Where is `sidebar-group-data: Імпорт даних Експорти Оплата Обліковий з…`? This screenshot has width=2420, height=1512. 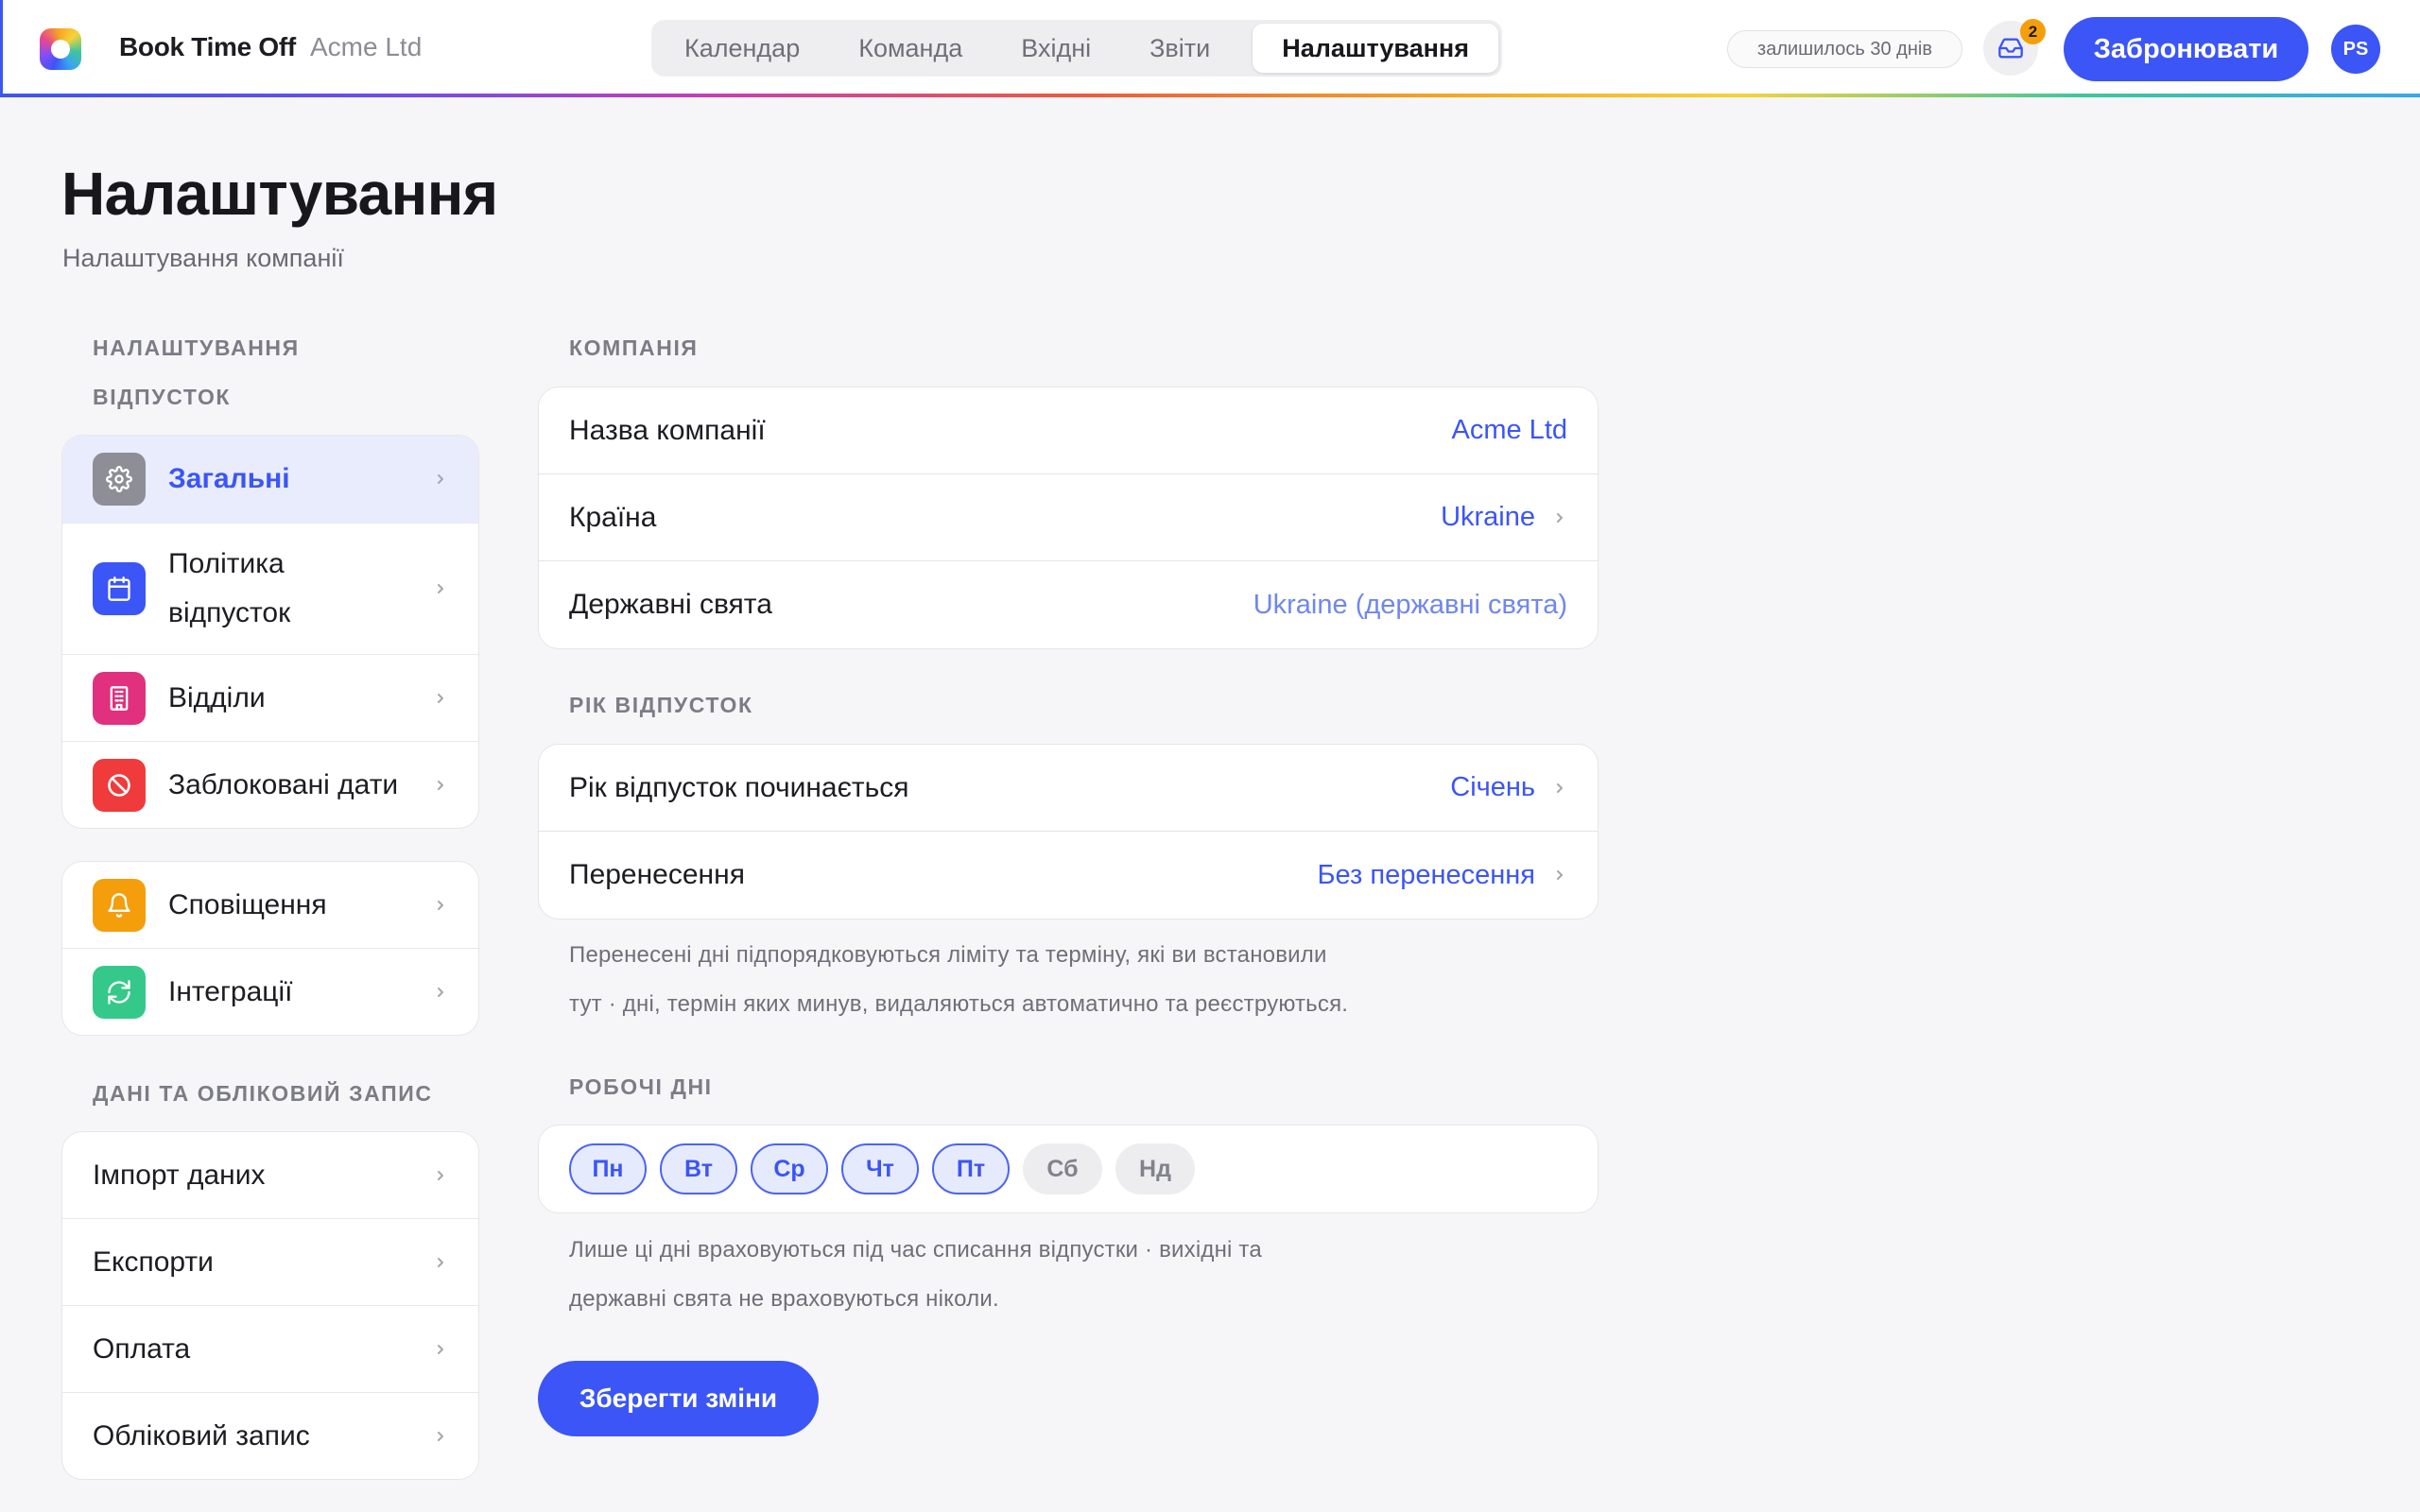
sidebar-group-data: Імпорт даних Експорти Оплата Обліковий з… is located at coordinates (270, 1305).